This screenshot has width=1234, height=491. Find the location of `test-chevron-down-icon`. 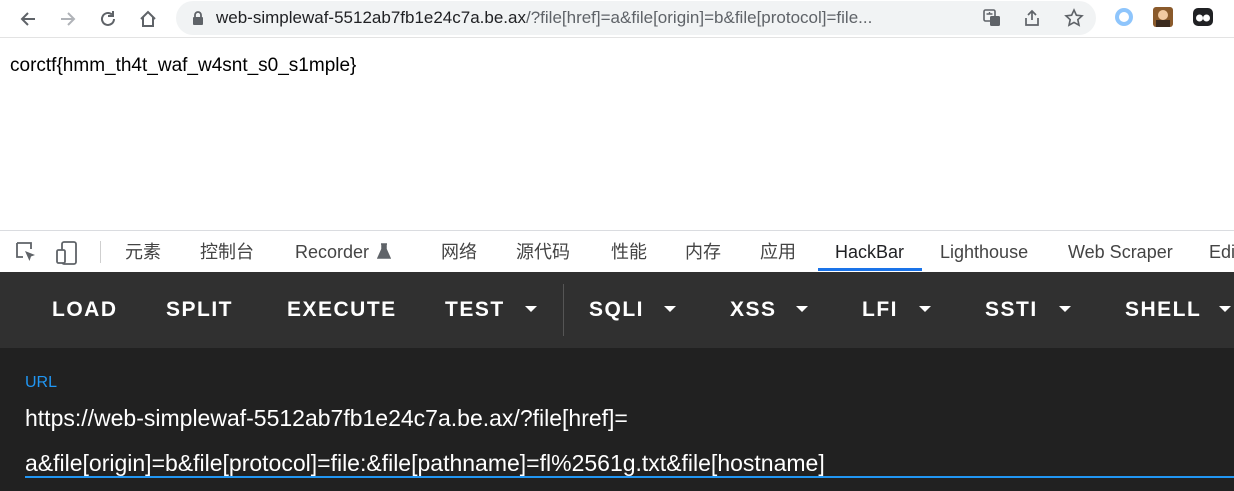

test-chevron-down-icon is located at coordinates (531, 309).